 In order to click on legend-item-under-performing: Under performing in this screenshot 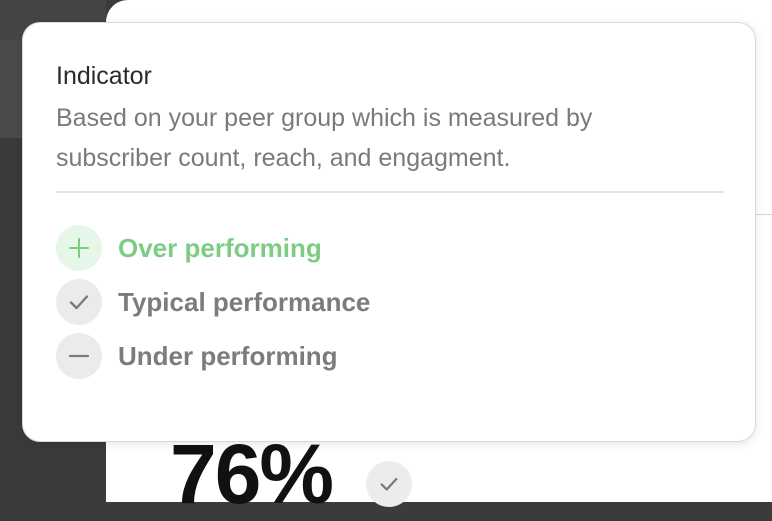, I will do `click(213, 356)`.